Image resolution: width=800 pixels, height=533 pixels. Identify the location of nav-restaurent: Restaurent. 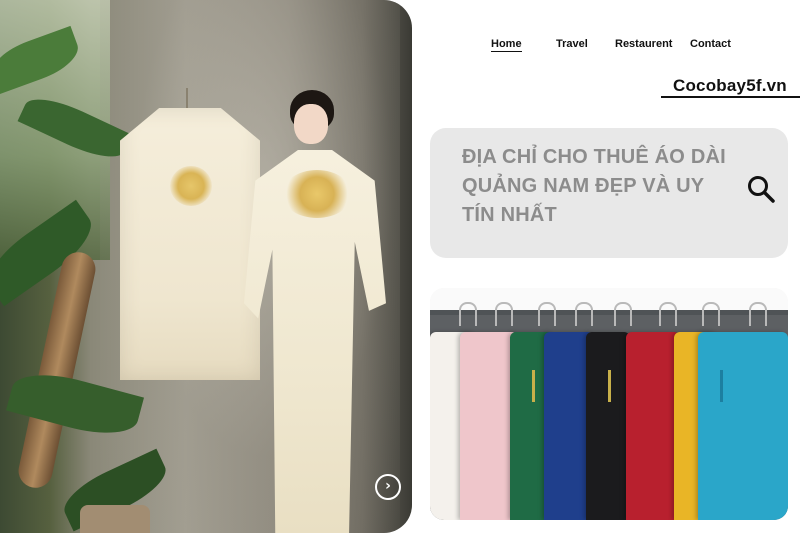
(643, 44).